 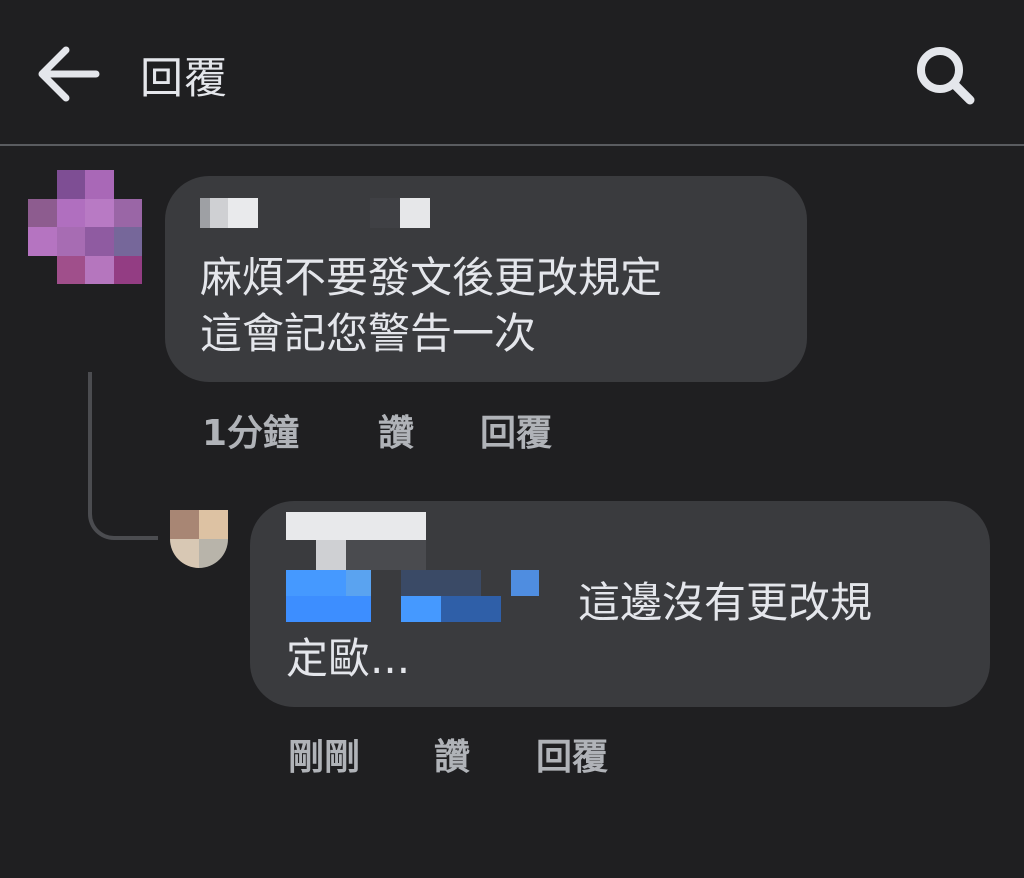 What do you see at coordinates (431, 305) in the screenshot?
I see `comment-text: 麻煩不要發文後更改規定 這會記您警告一次` at bounding box center [431, 305].